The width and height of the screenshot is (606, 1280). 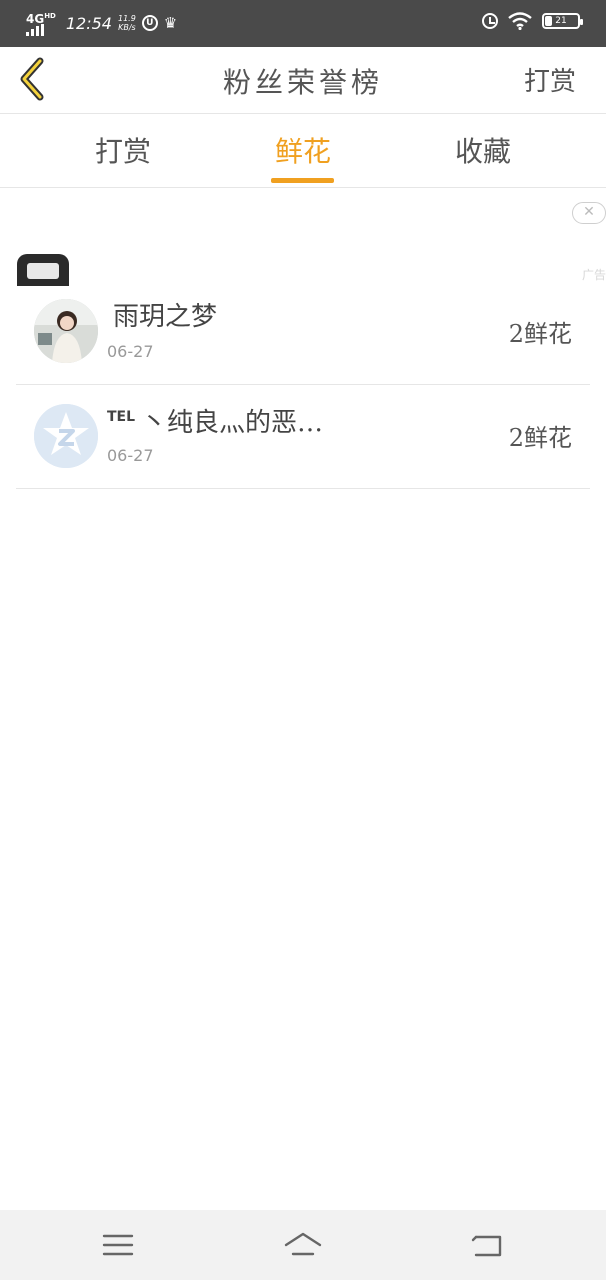 I want to click on tab-favorites: 收藏, so click(x=483, y=150).